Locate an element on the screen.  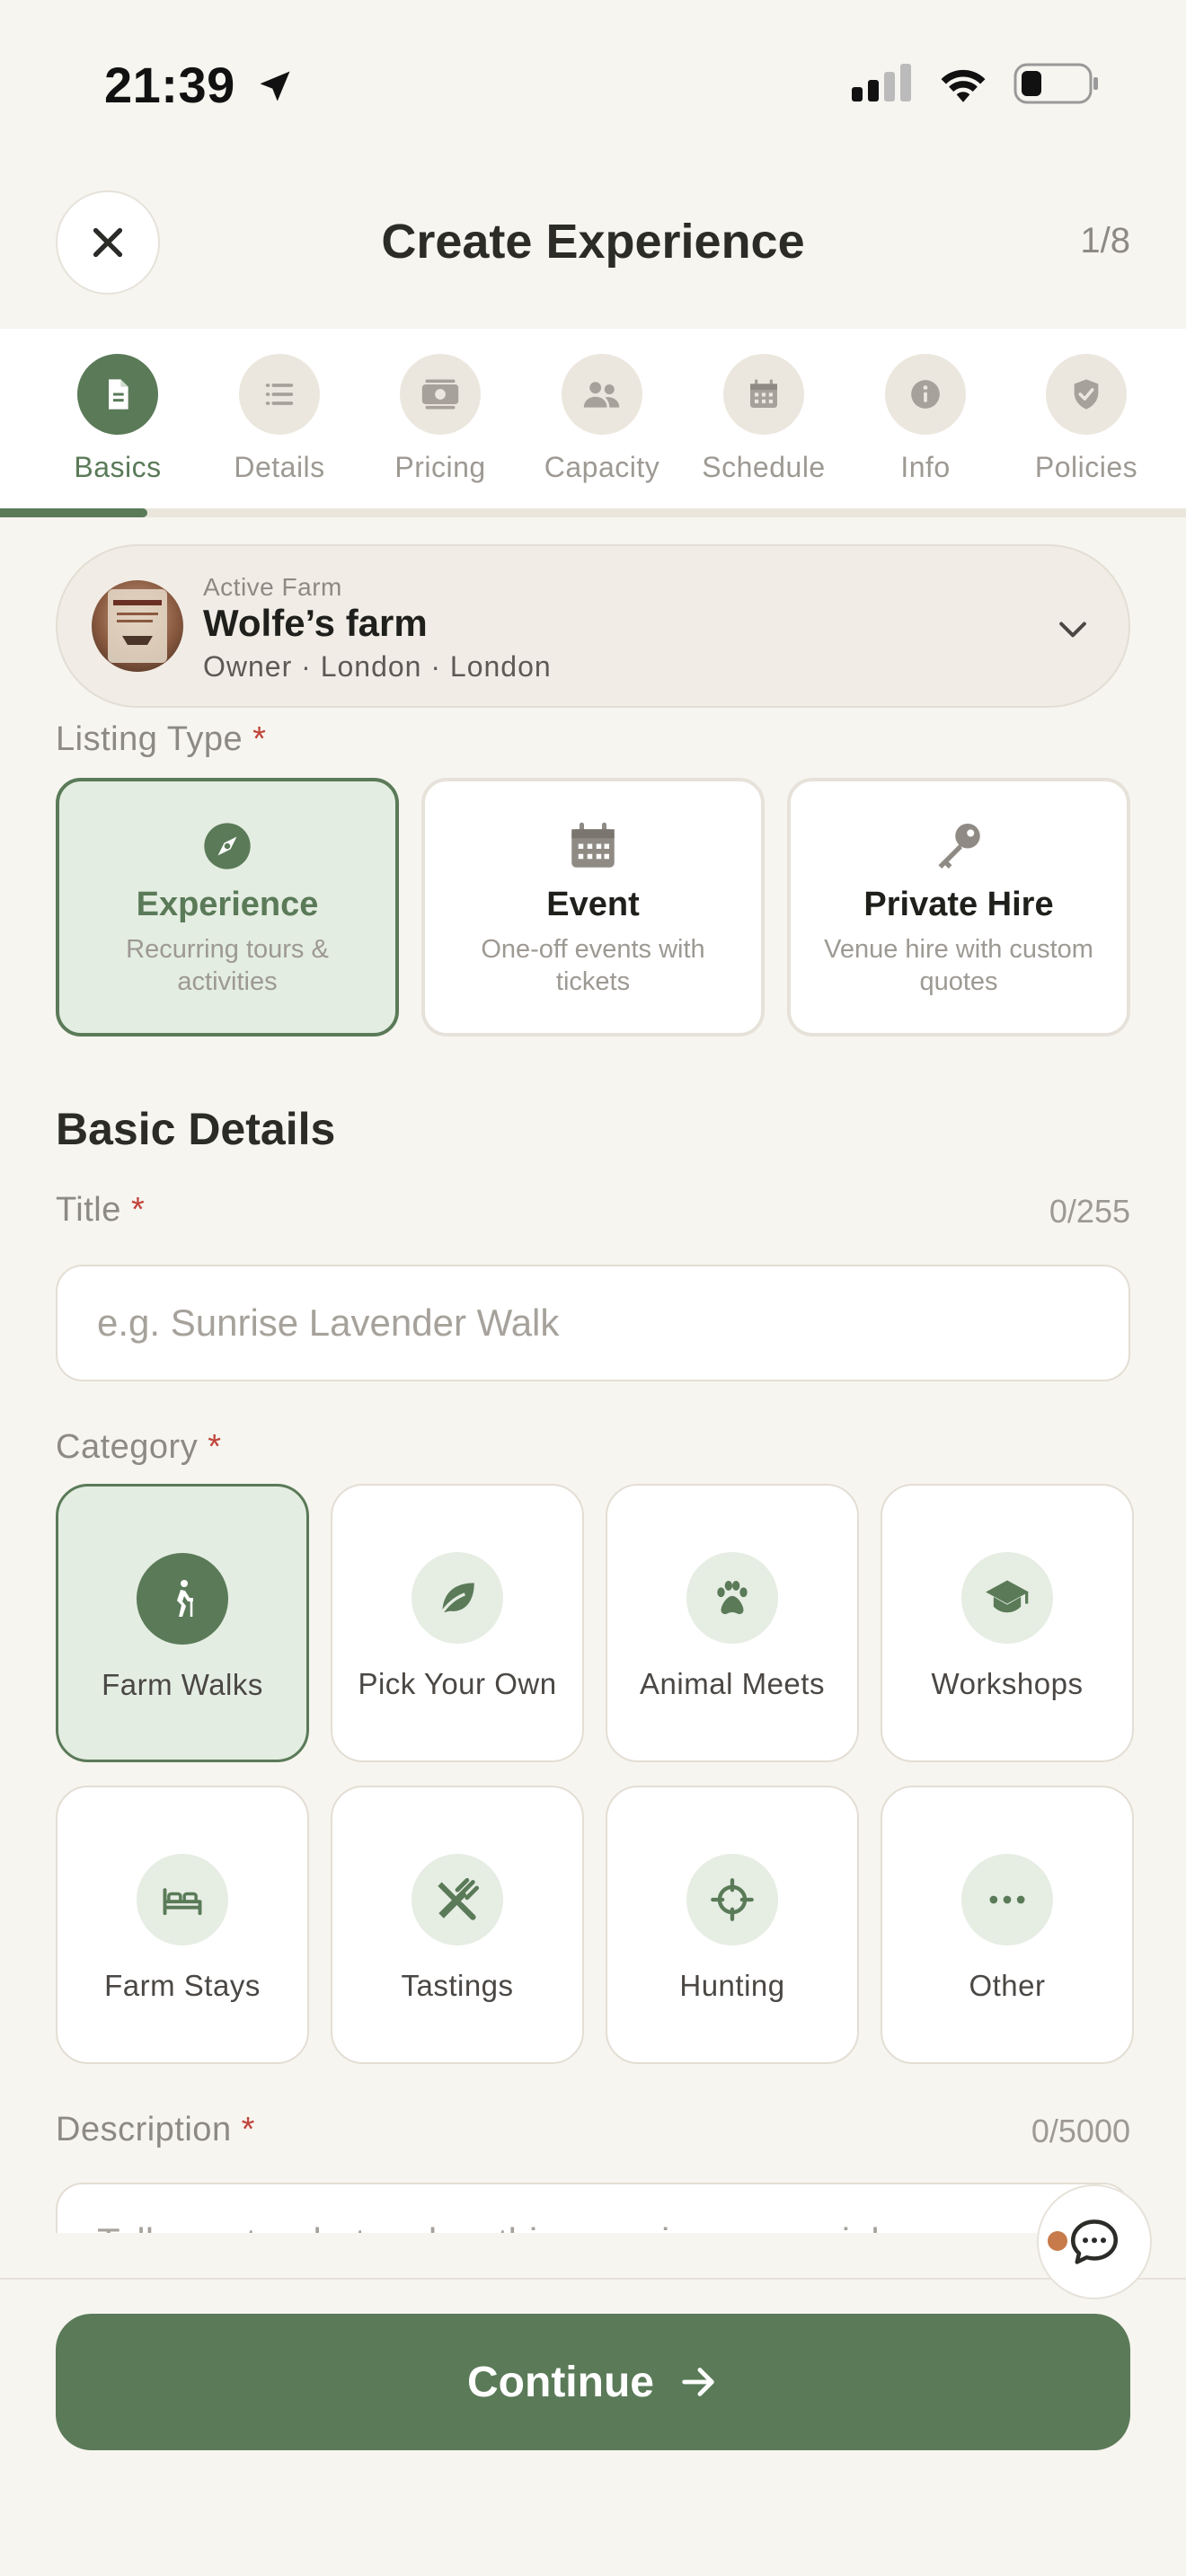
category-farm-stays: Farm Stays is located at coordinates (182, 1925).